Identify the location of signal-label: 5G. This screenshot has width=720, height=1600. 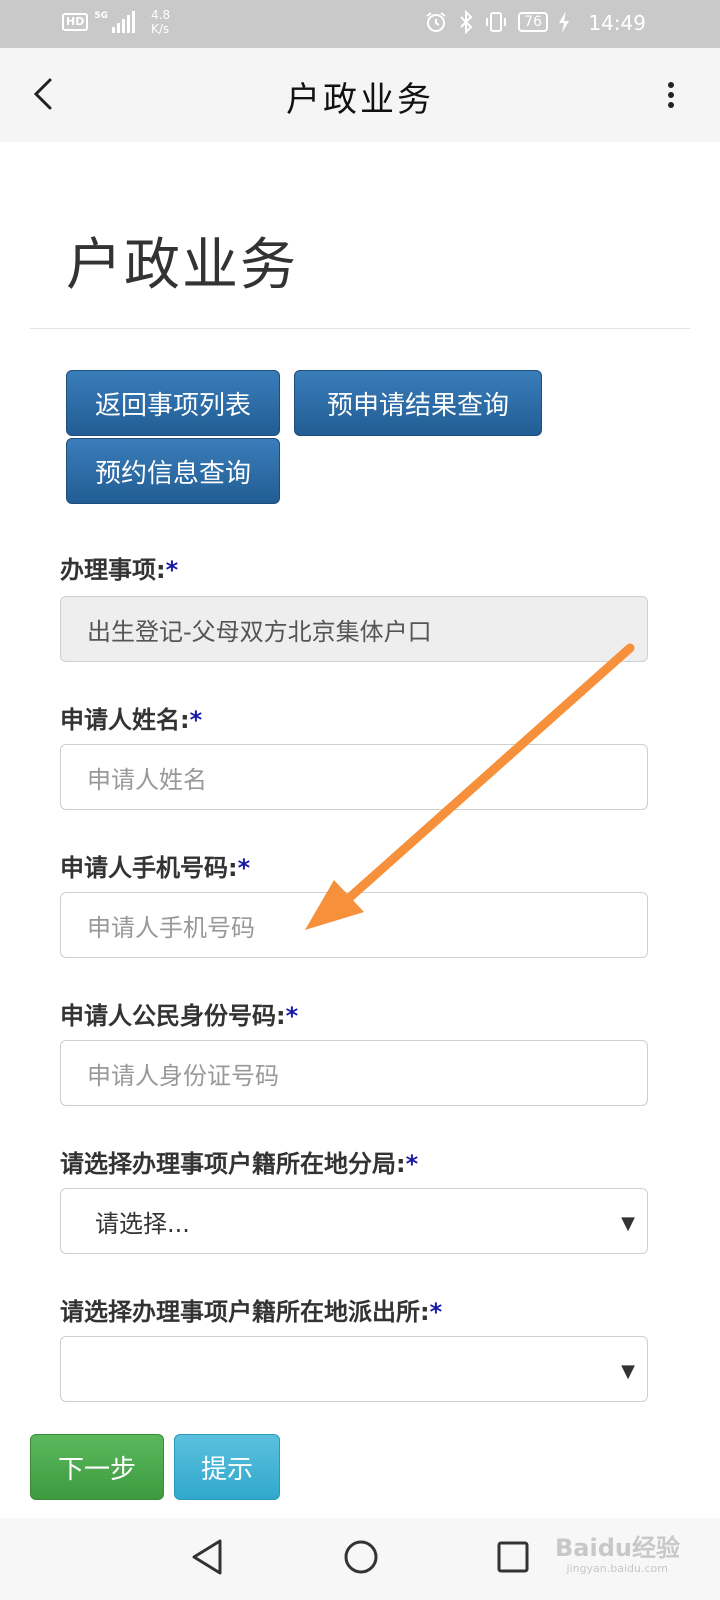
(101, 16).